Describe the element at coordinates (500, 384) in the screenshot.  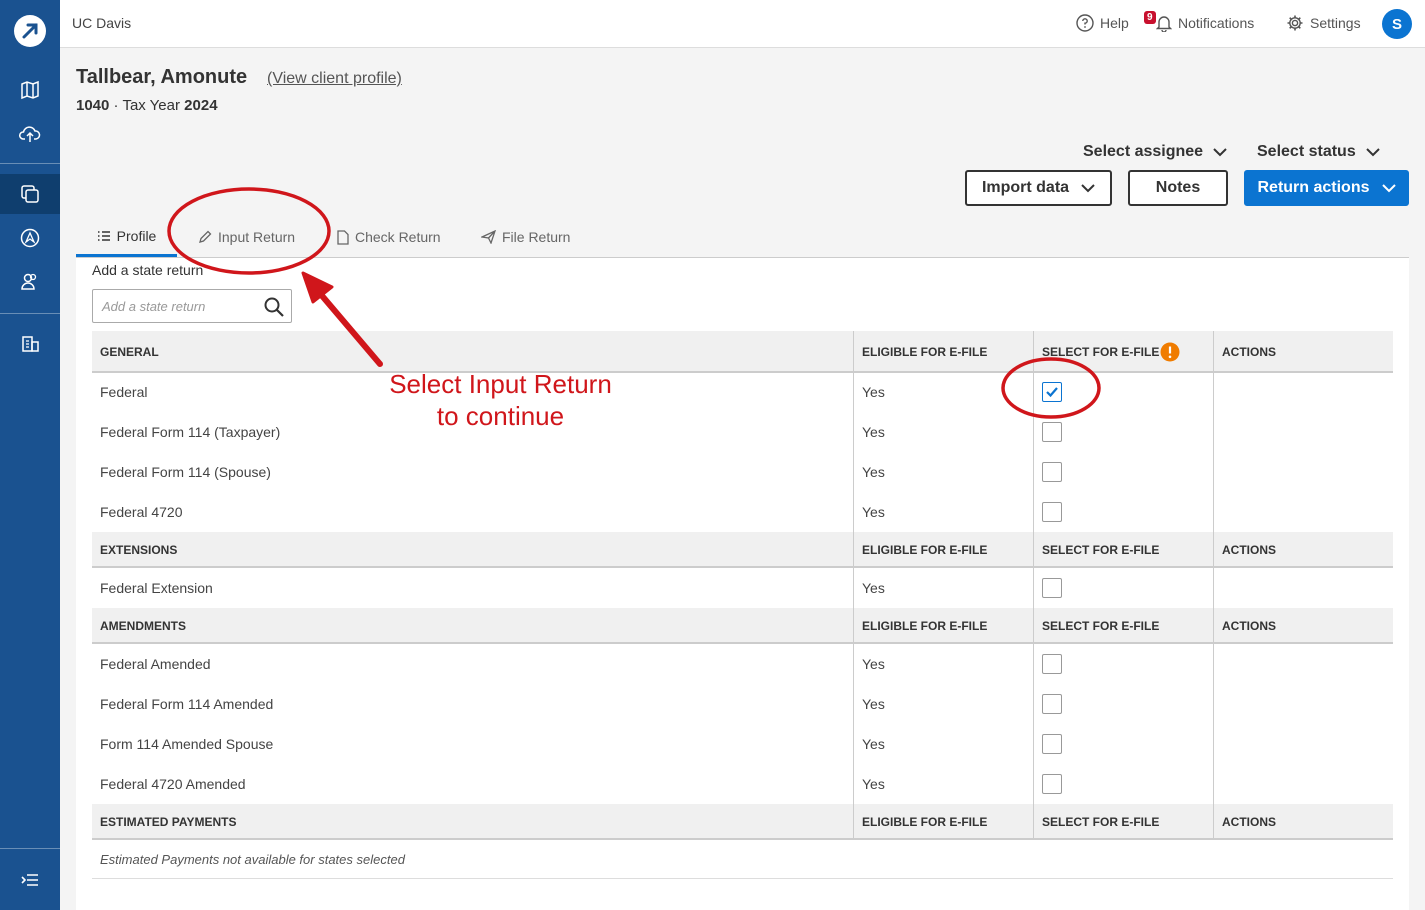
I see `annotation-line-1: Select Input Return` at that location.